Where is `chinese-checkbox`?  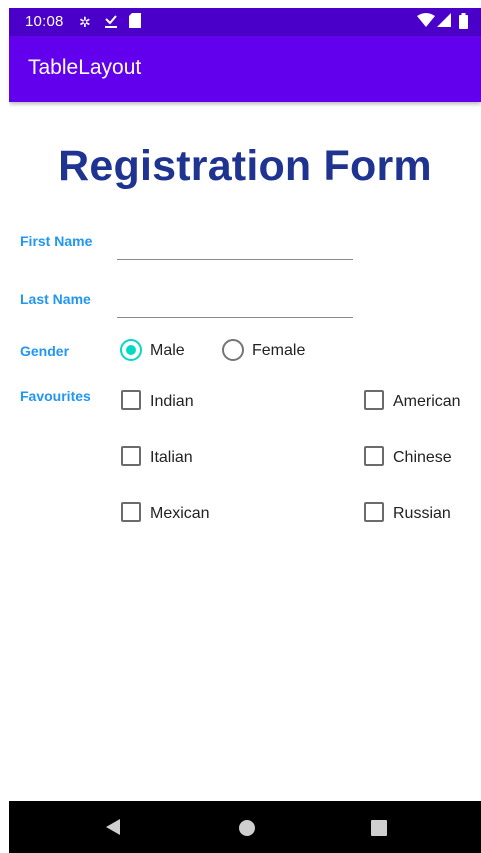
chinese-checkbox is located at coordinates (374, 456).